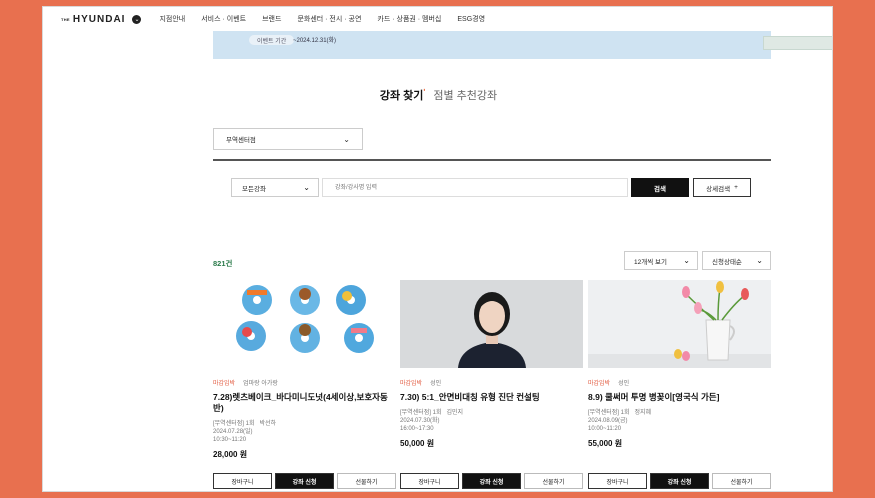 This screenshot has width=875, height=498. What do you see at coordinates (275, 187) in the screenshot?
I see `category-select: 모든강좌 ⌄` at bounding box center [275, 187].